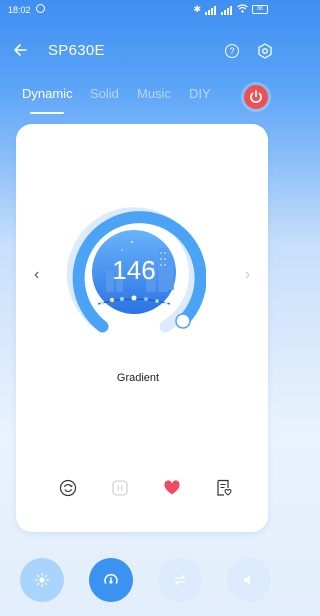 This screenshot has width=320, height=616. I want to click on tab-music: Music, so click(154, 93).